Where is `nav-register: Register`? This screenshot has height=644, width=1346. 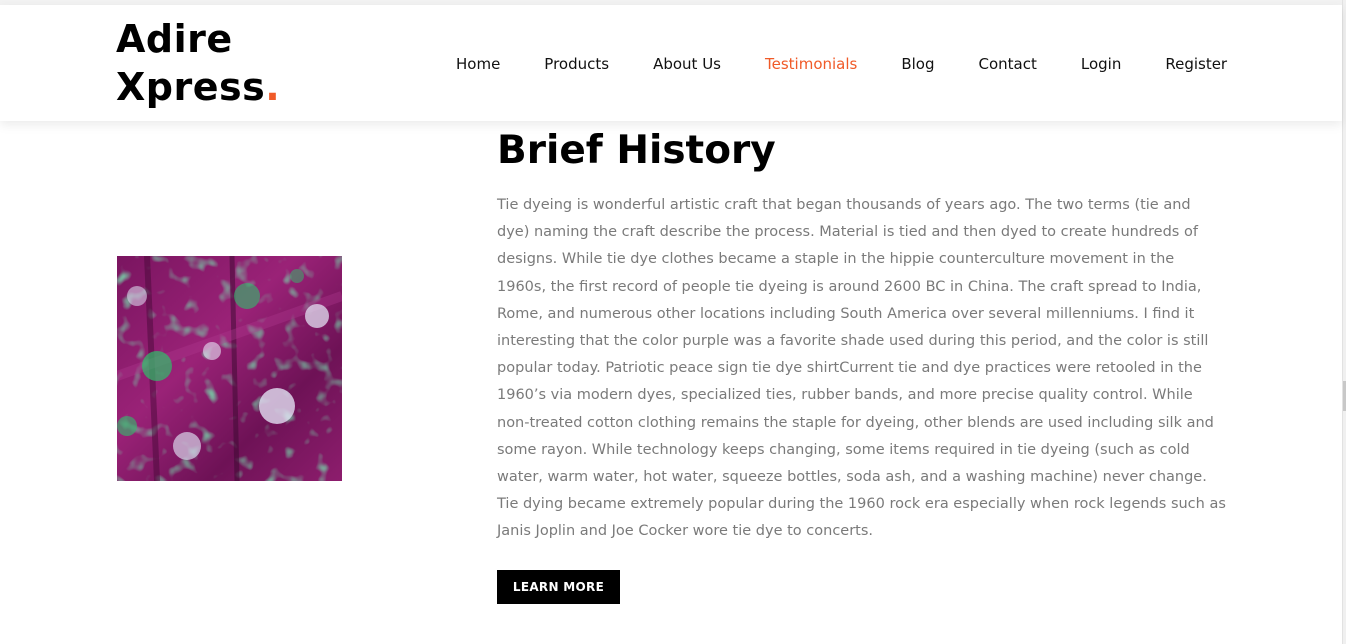
nav-register: Register is located at coordinates (1196, 64).